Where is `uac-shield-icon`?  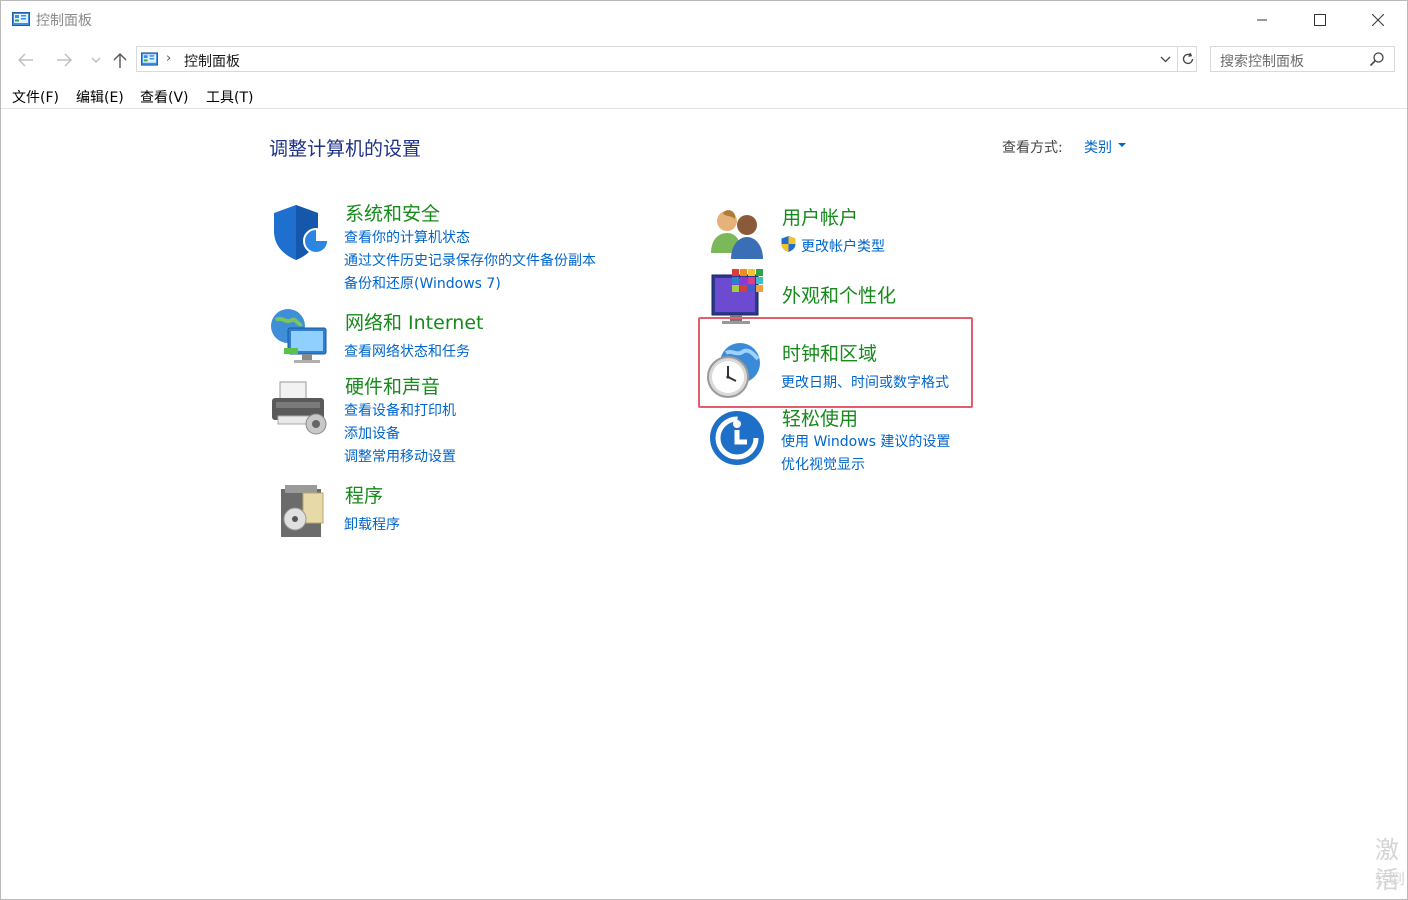 uac-shield-icon is located at coordinates (788, 244).